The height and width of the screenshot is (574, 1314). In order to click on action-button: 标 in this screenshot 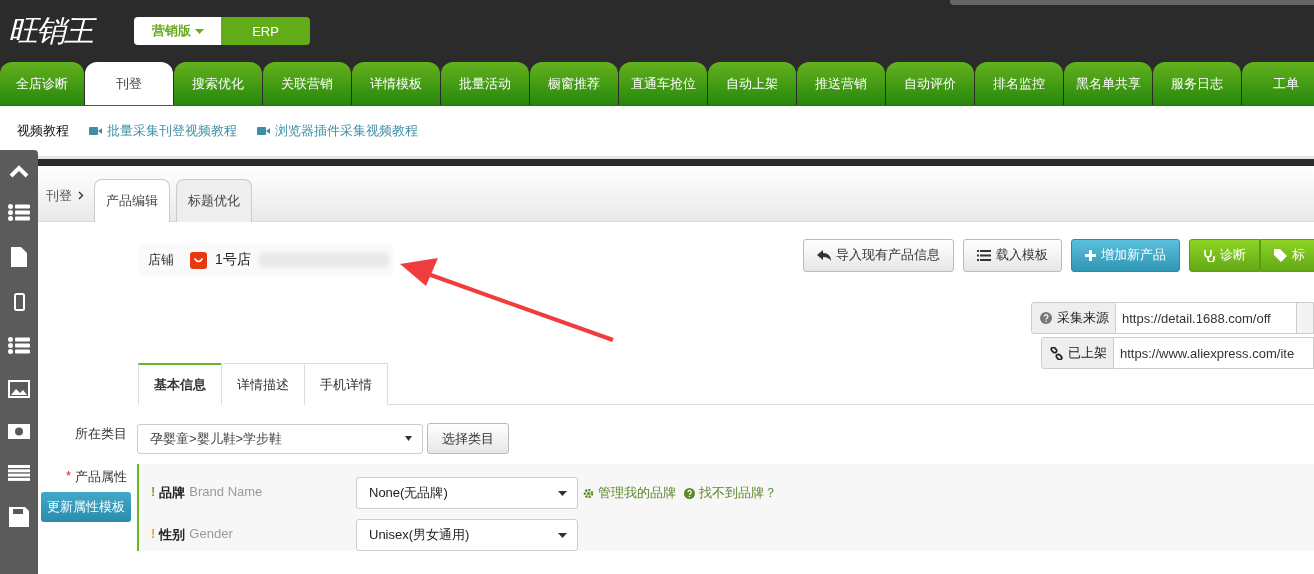, I will do `click(1287, 255)`.